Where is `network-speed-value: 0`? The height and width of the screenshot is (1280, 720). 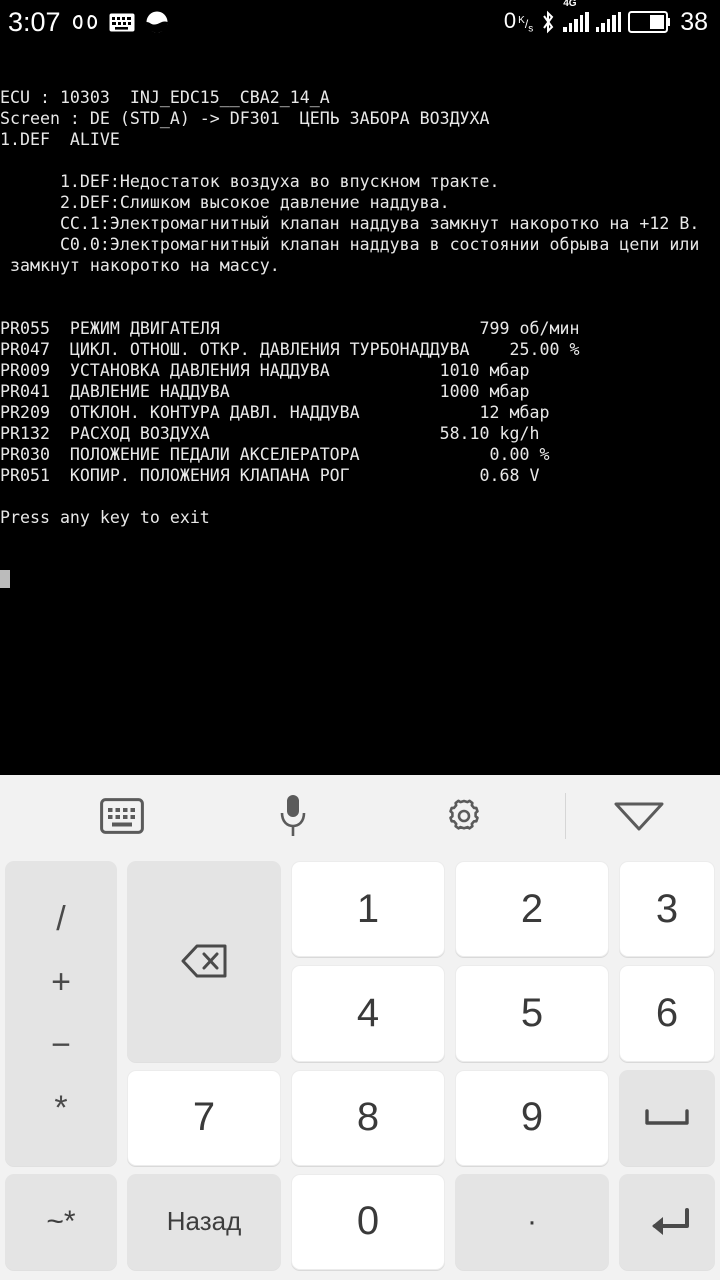
network-speed-value: 0 is located at coordinates (510, 20).